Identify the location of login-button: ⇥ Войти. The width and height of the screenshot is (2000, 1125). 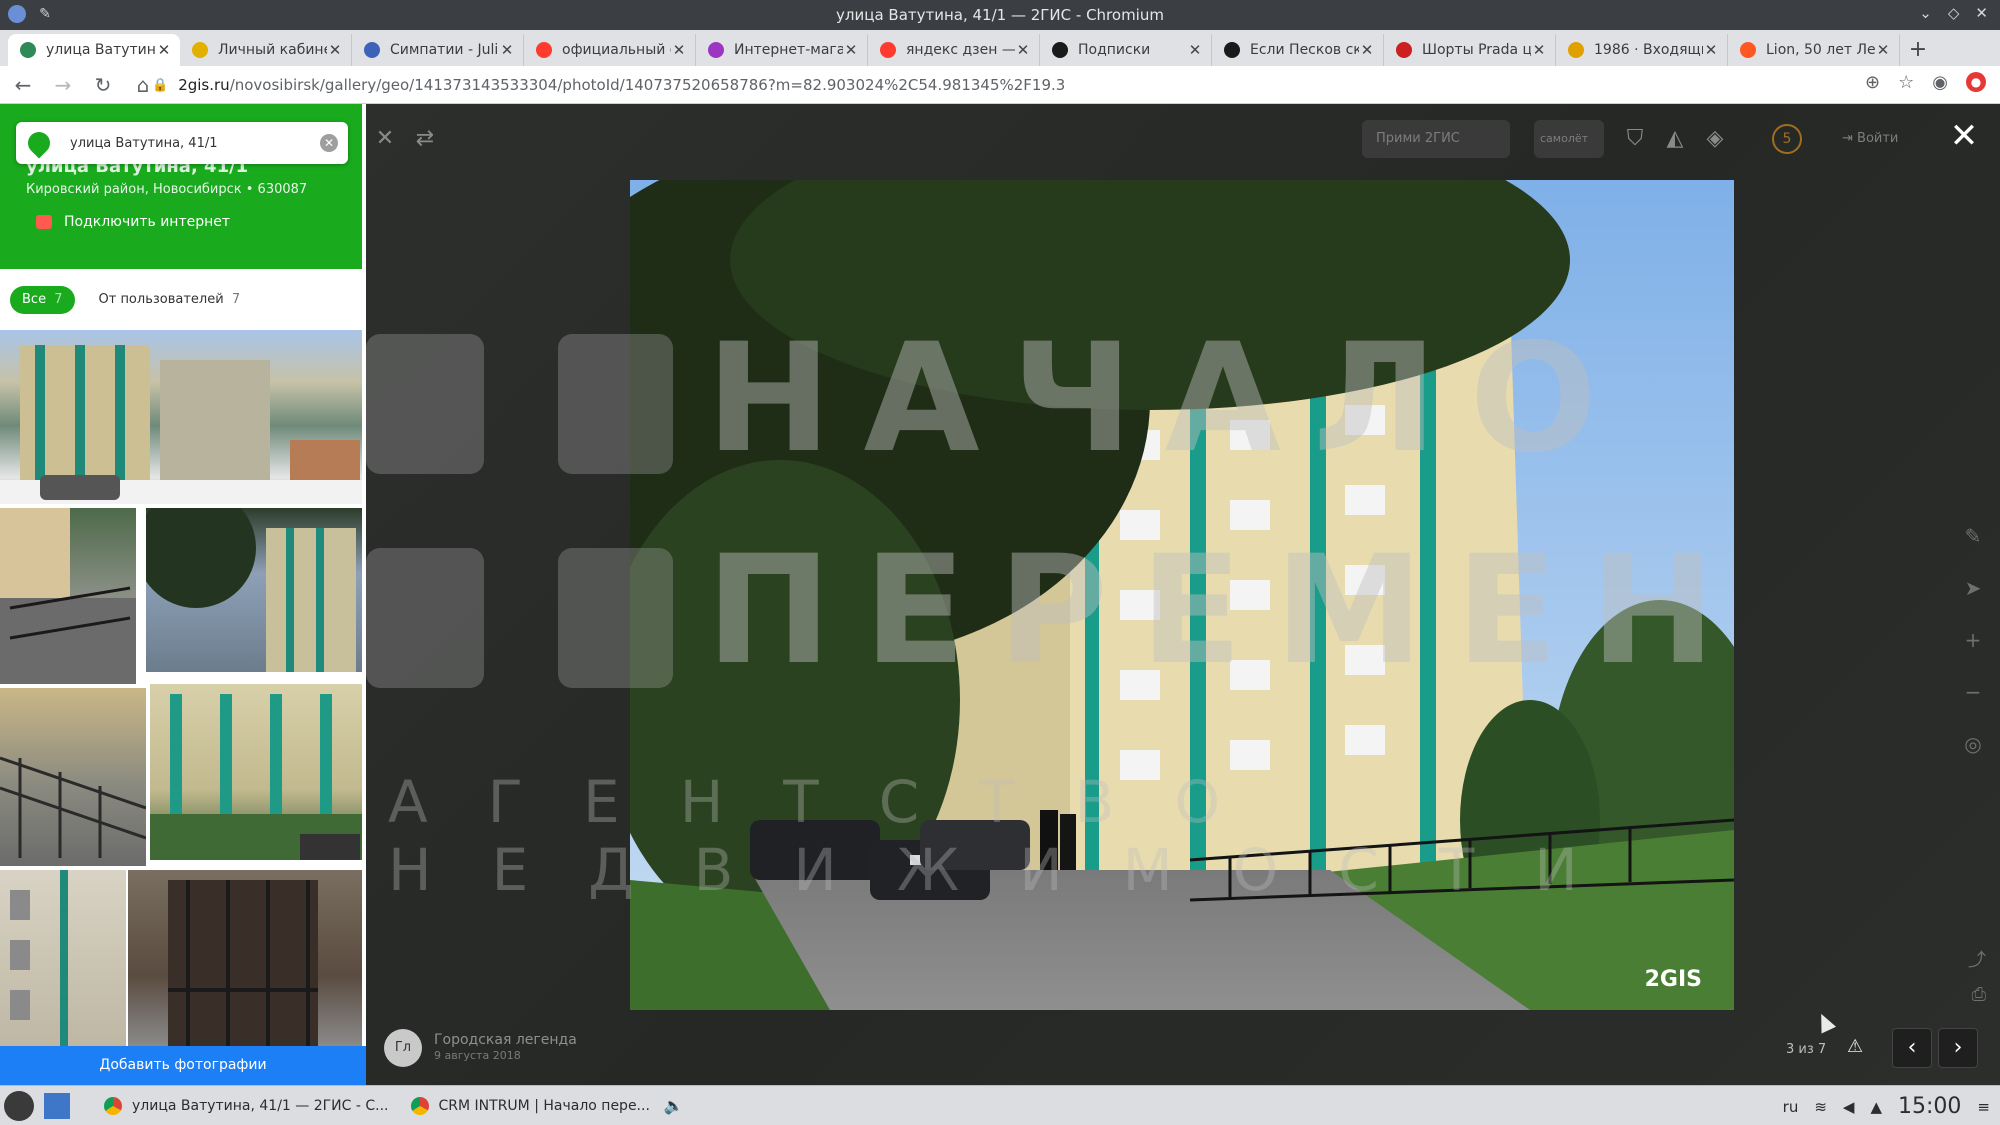
(1874, 139).